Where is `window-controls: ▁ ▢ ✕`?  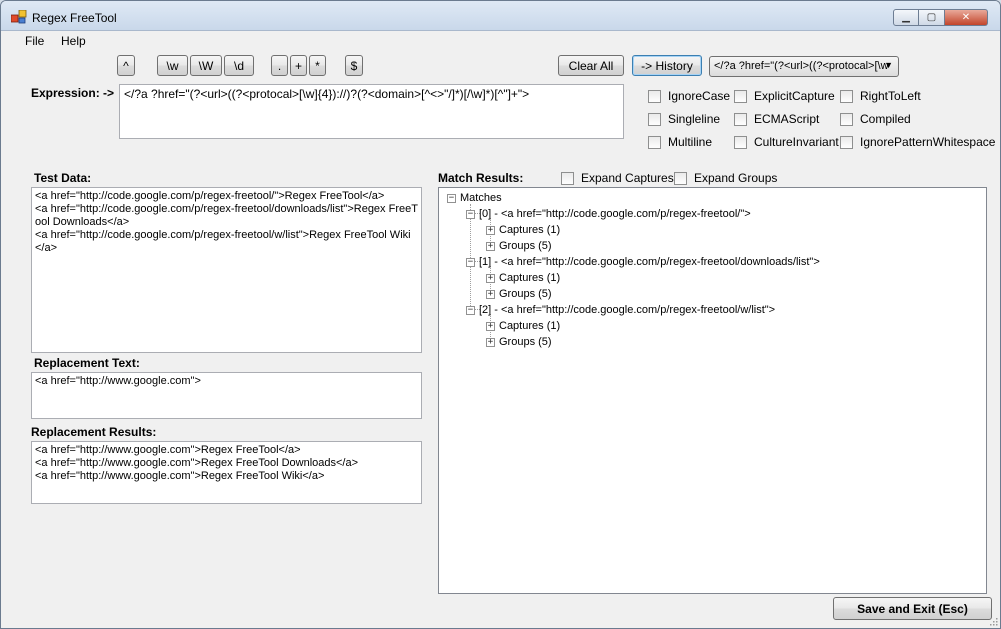 window-controls: ▁ ▢ ✕ is located at coordinates (940, 17).